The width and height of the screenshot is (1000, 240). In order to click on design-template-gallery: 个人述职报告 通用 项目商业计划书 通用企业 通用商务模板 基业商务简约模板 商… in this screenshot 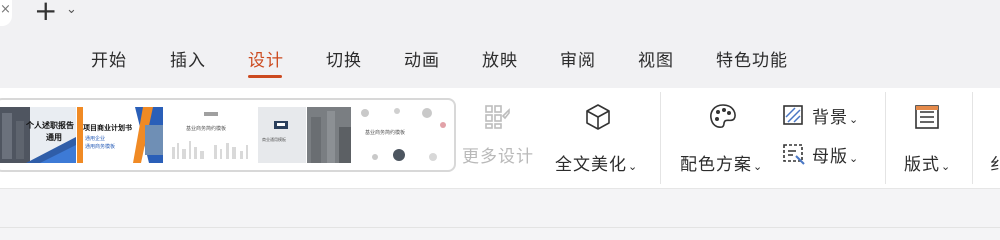, I will do `click(228, 135)`.